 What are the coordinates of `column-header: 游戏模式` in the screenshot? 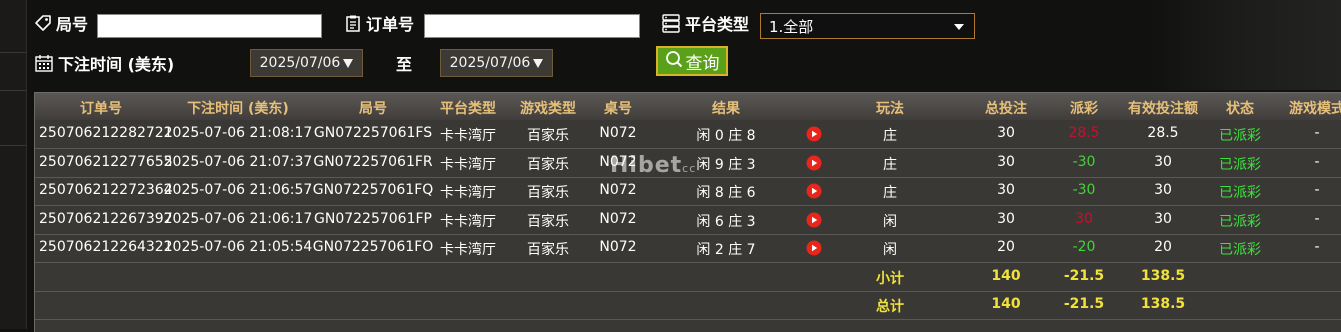 It's located at (1315, 109).